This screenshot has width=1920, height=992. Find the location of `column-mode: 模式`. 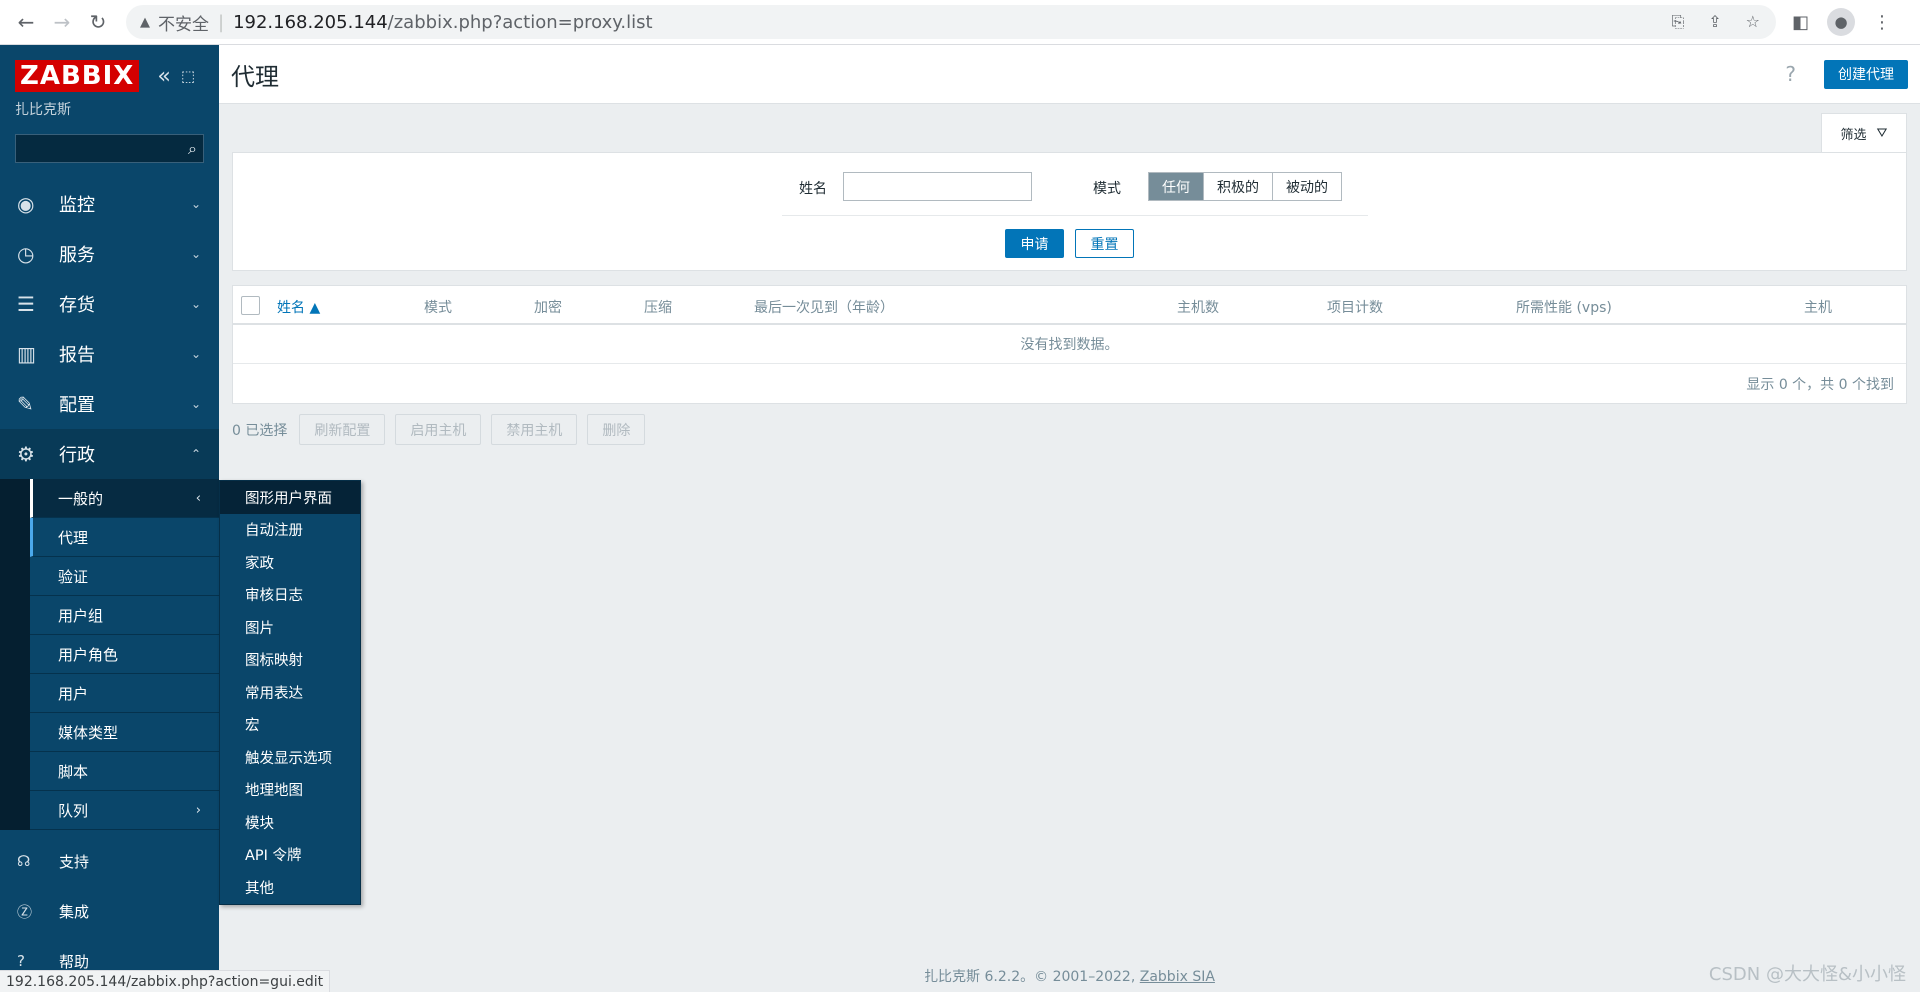

column-mode: 模式 is located at coordinates (438, 308).